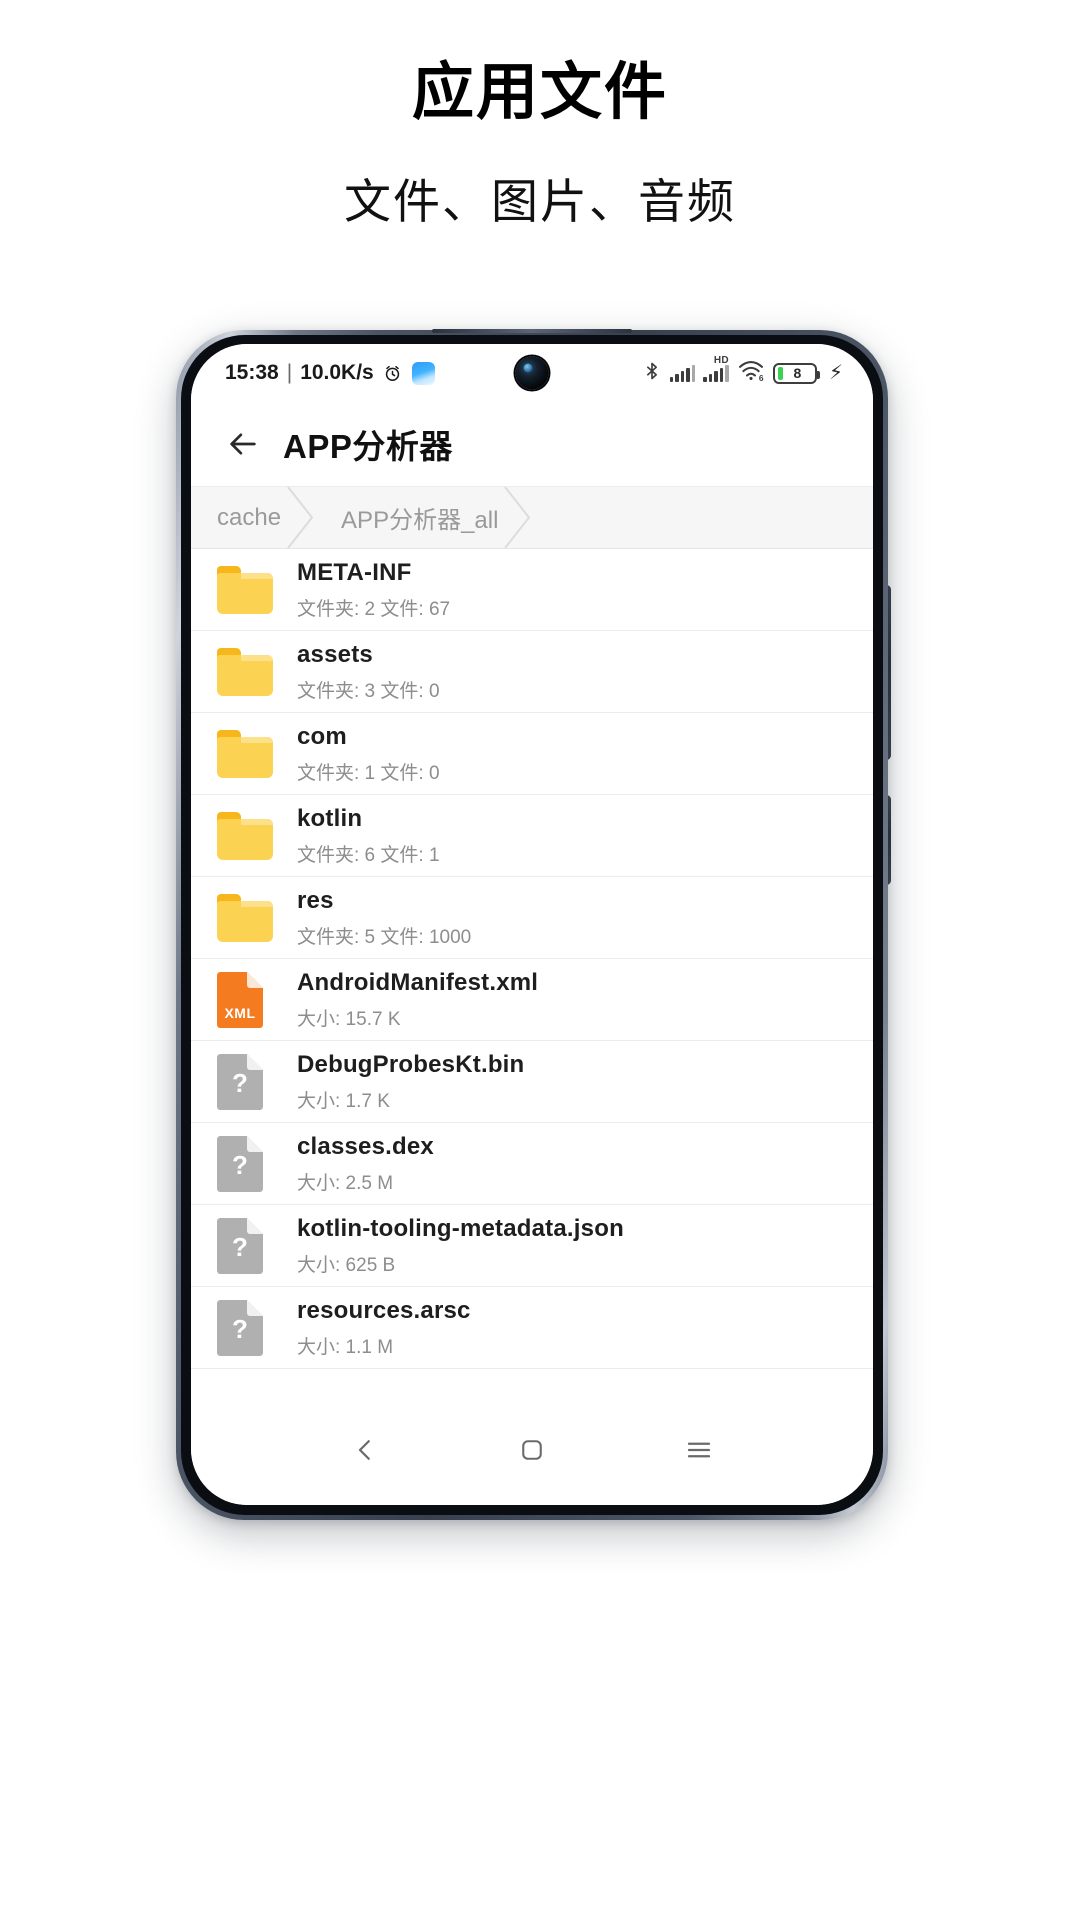 The height and width of the screenshot is (1920, 1080). What do you see at coordinates (532, 1328) in the screenshot?
I see `list-item: ? resources.arsc 大小: 1.1 M` at bounding box center [532, 1328].